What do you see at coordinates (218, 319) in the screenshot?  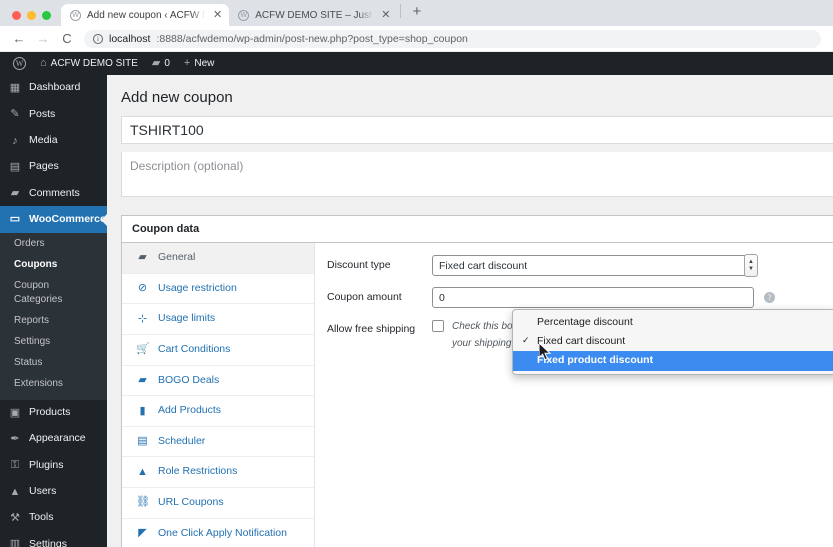 I see `tab-usage-limits: ⊹ Usage limits` at bounding box center [218, 319].